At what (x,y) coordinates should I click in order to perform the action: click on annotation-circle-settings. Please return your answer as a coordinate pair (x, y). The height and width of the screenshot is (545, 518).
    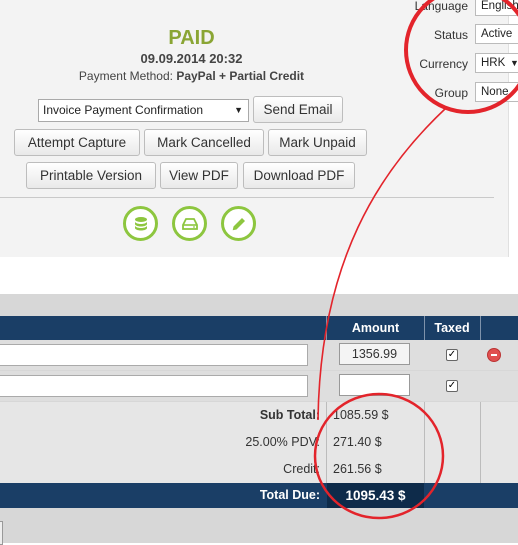
    Looking at the image, I should click on (461, 57).